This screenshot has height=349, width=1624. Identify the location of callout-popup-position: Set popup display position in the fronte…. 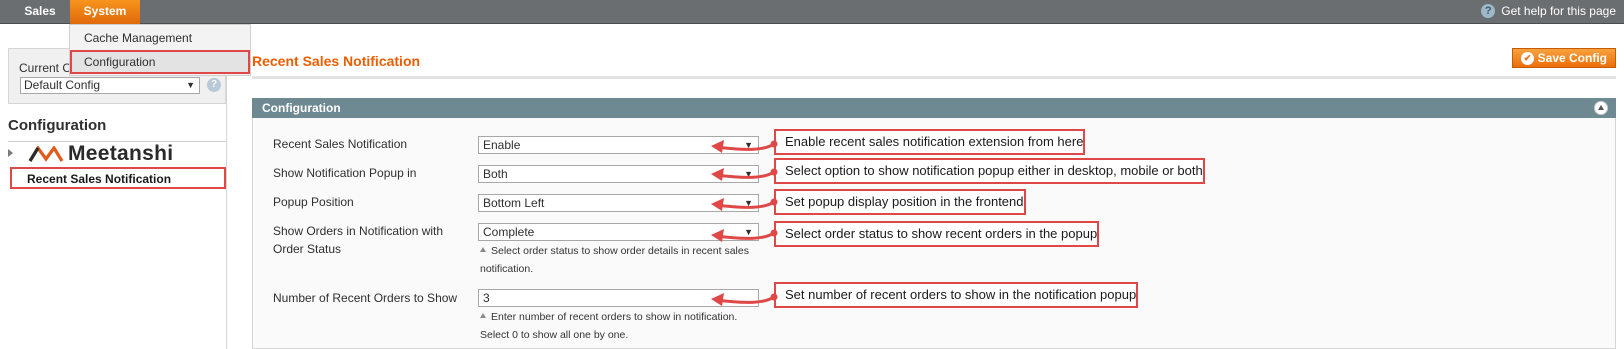
(900, 202).